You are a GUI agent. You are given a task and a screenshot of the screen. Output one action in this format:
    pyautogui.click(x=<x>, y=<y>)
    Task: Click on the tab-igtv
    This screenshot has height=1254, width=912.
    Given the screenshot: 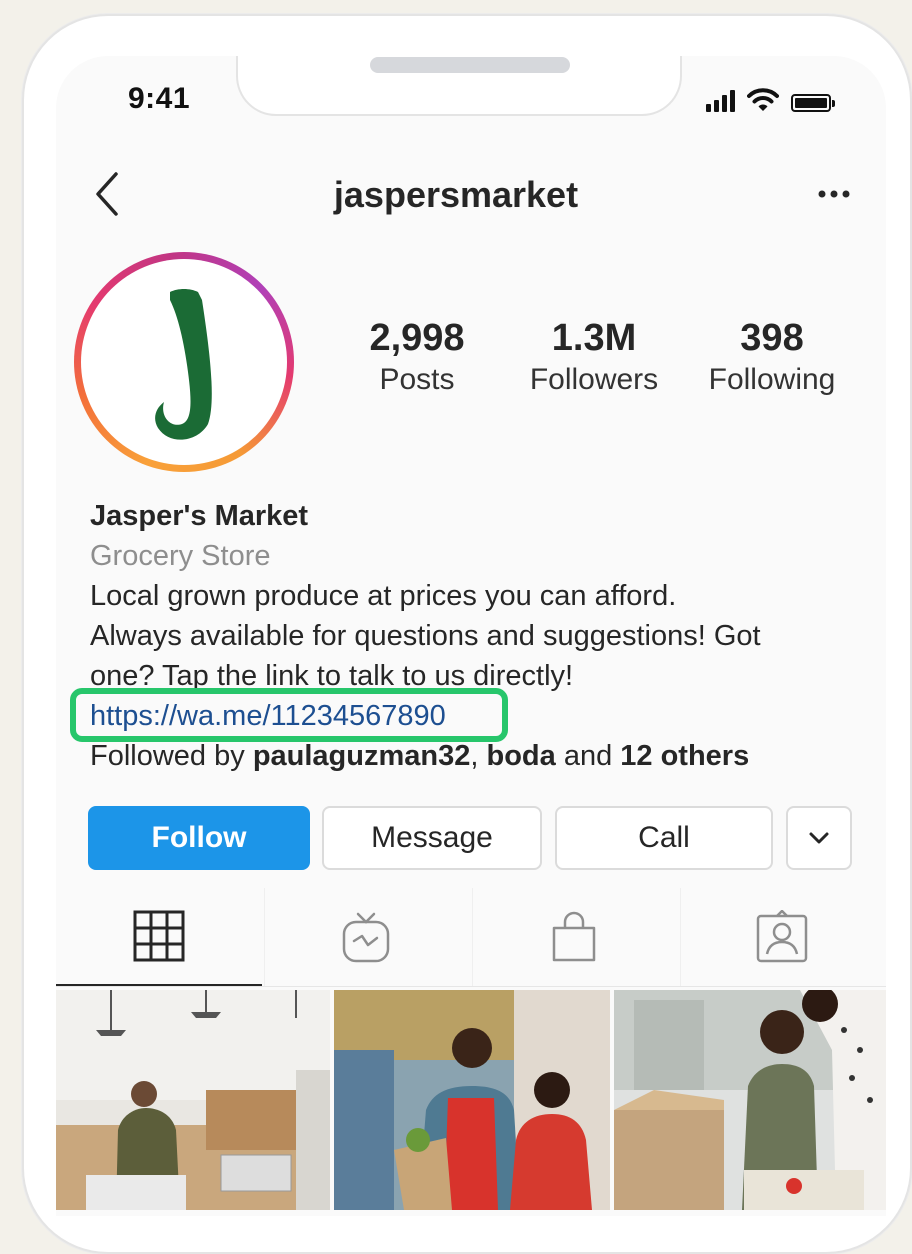 What is the action you would take?
    pyautogui.click(x=366, y=937)
    